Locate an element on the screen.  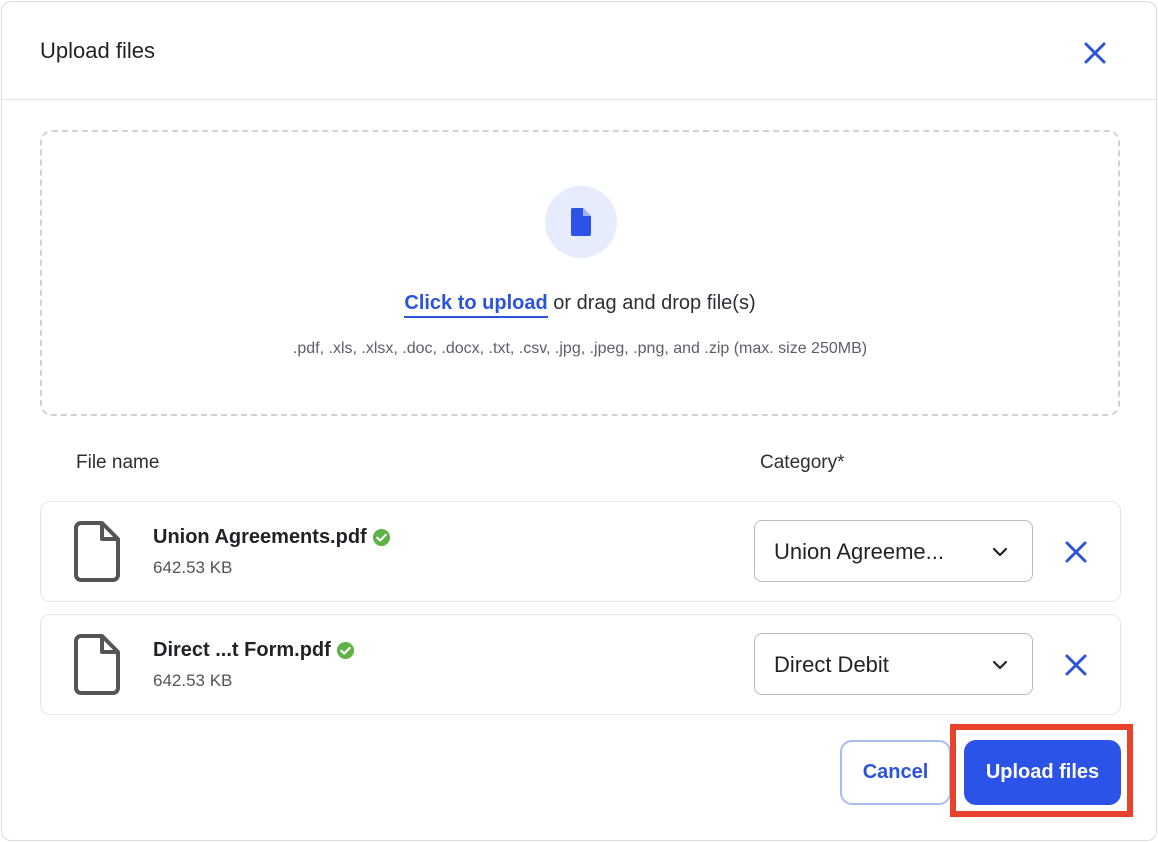
close-dialog-button is located at coordinates (1095, 53).